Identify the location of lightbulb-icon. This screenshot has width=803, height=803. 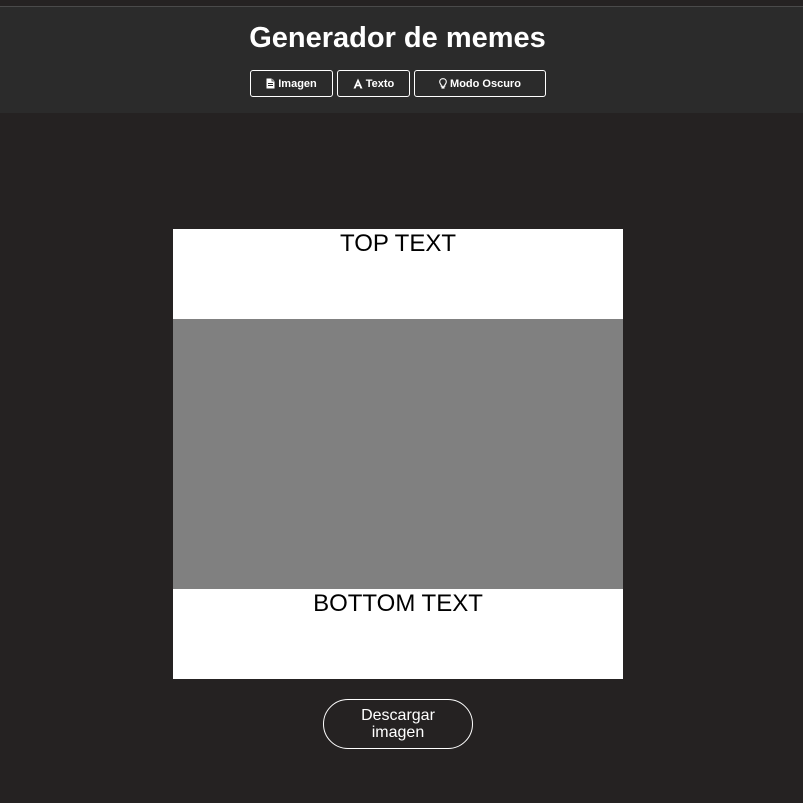
(443, 83).